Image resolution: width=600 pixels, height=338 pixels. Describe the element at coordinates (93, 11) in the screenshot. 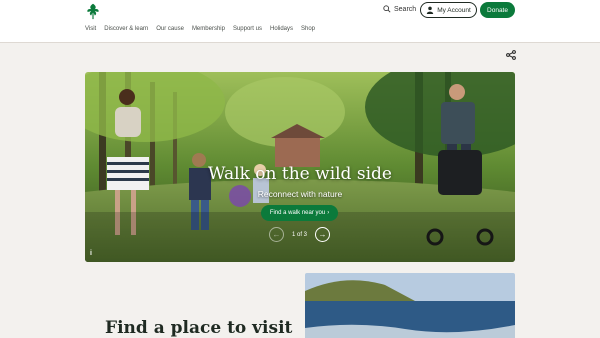

I see `oak-leaf-logo-icon` at that location.